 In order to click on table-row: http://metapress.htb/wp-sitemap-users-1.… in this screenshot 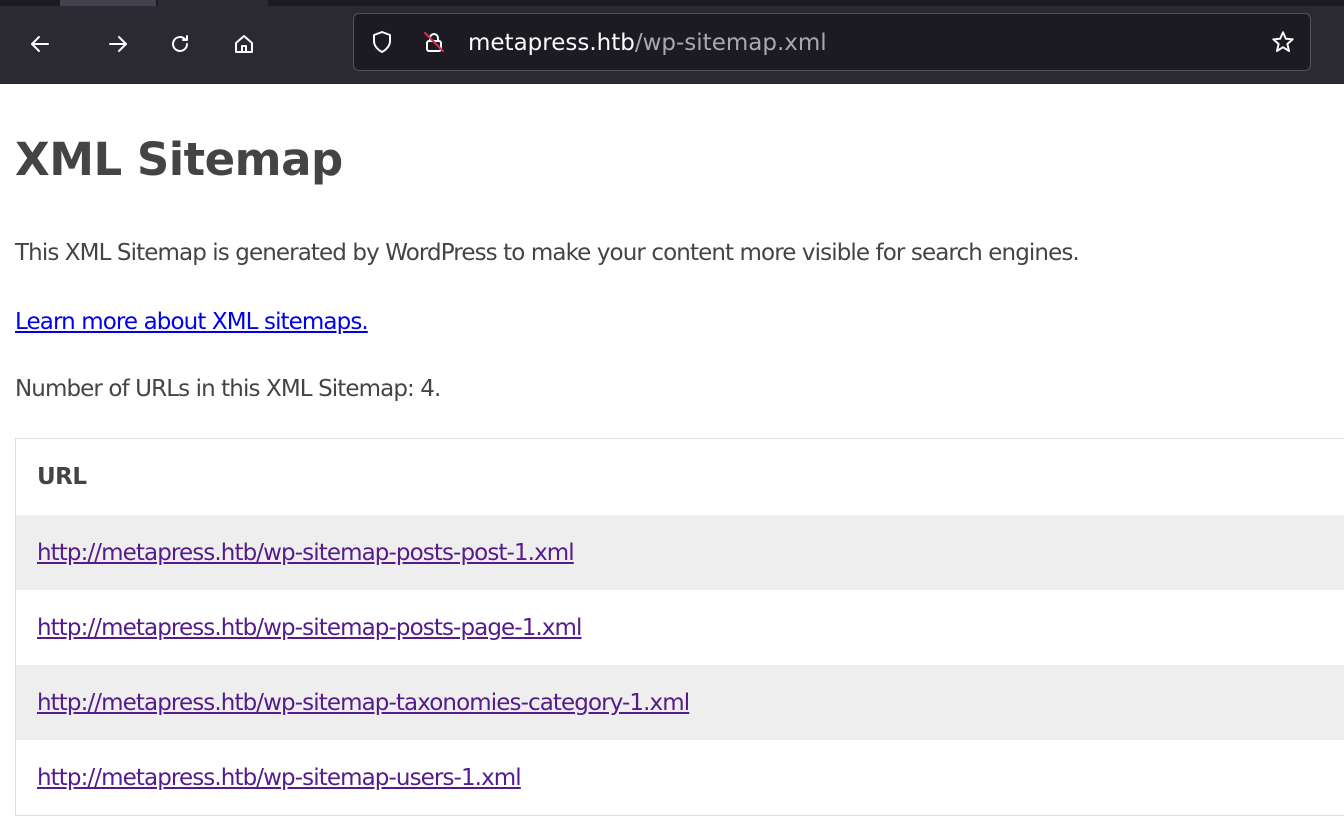, I will do `click(680, 778)`.